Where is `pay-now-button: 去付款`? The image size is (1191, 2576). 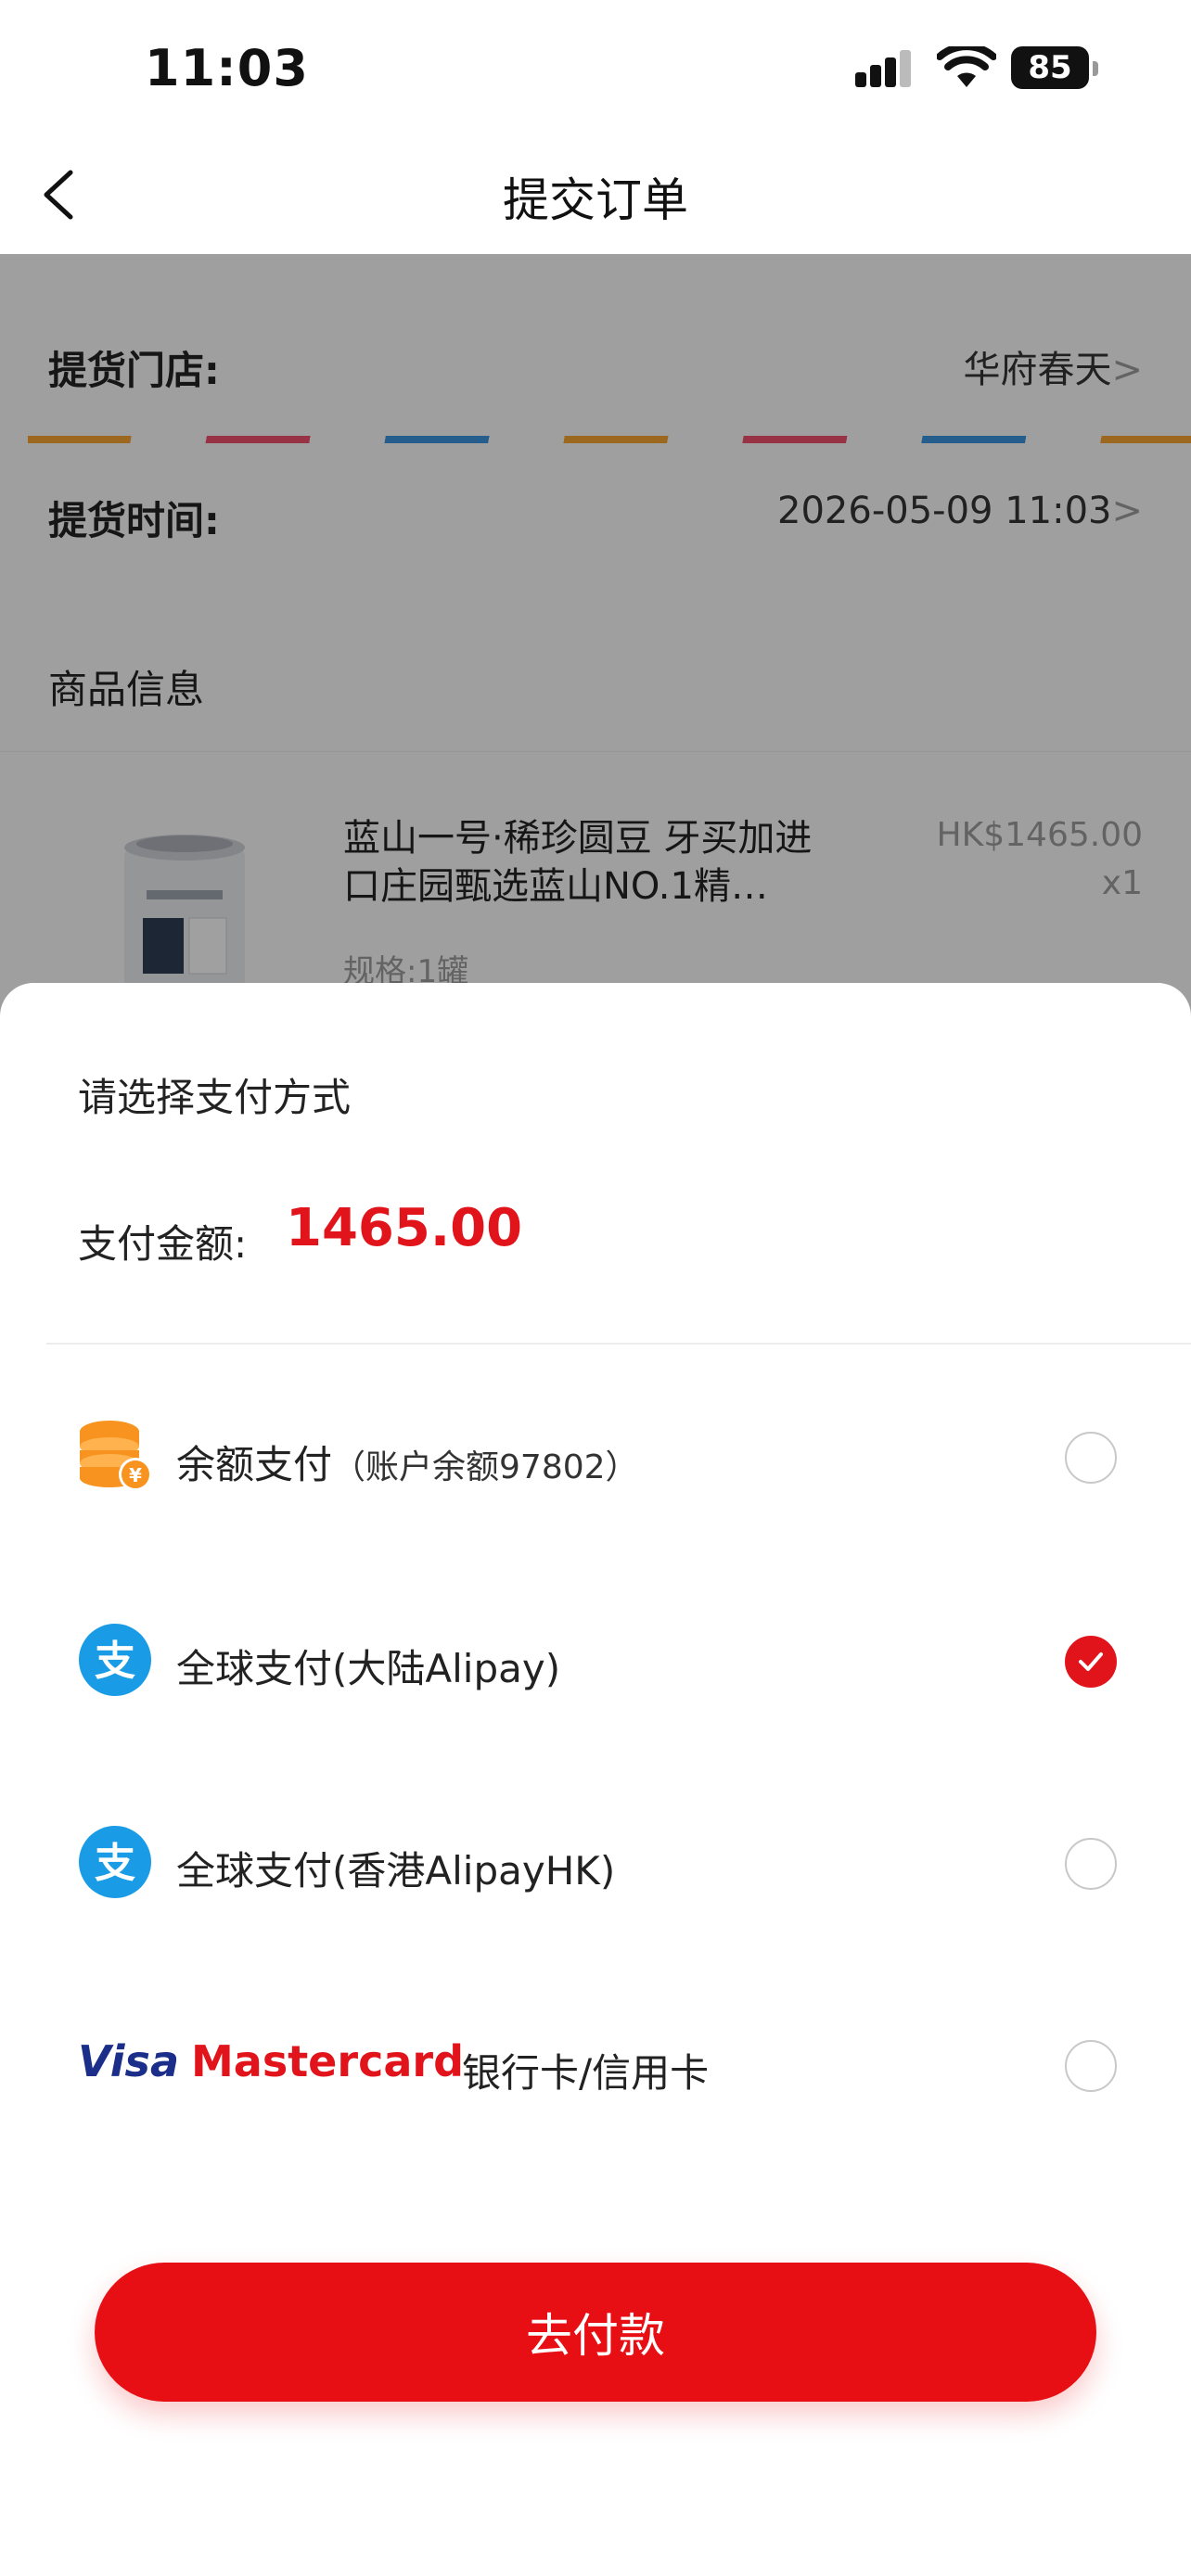
pay-now-button: 去付款 is located at coordinates (595, 2332).